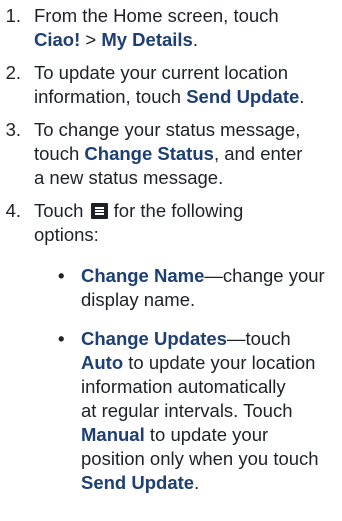 The width and height of the screenshot is (342, 521). What do you see at coordinates (219, 362) in the screenshot?
I see `text-run: to update your location` at bounding box center [219, 362].